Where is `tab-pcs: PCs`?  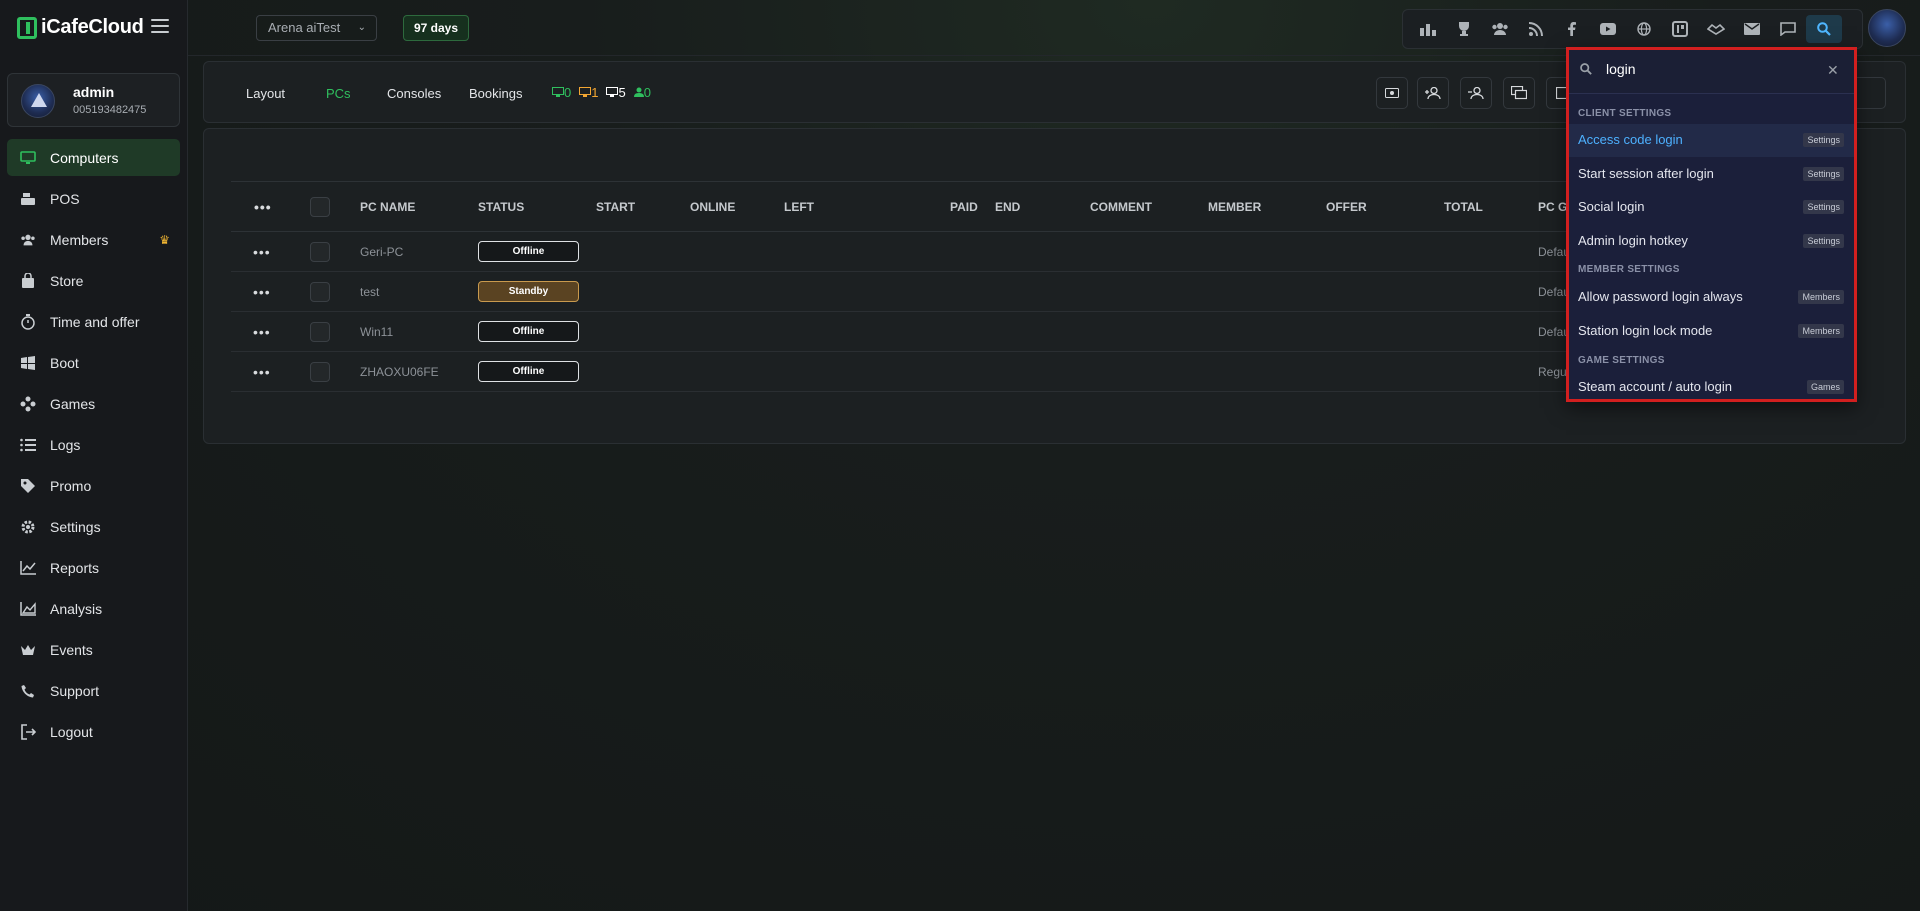
tab-pcs: PCs is located at coordinates (338, 93).